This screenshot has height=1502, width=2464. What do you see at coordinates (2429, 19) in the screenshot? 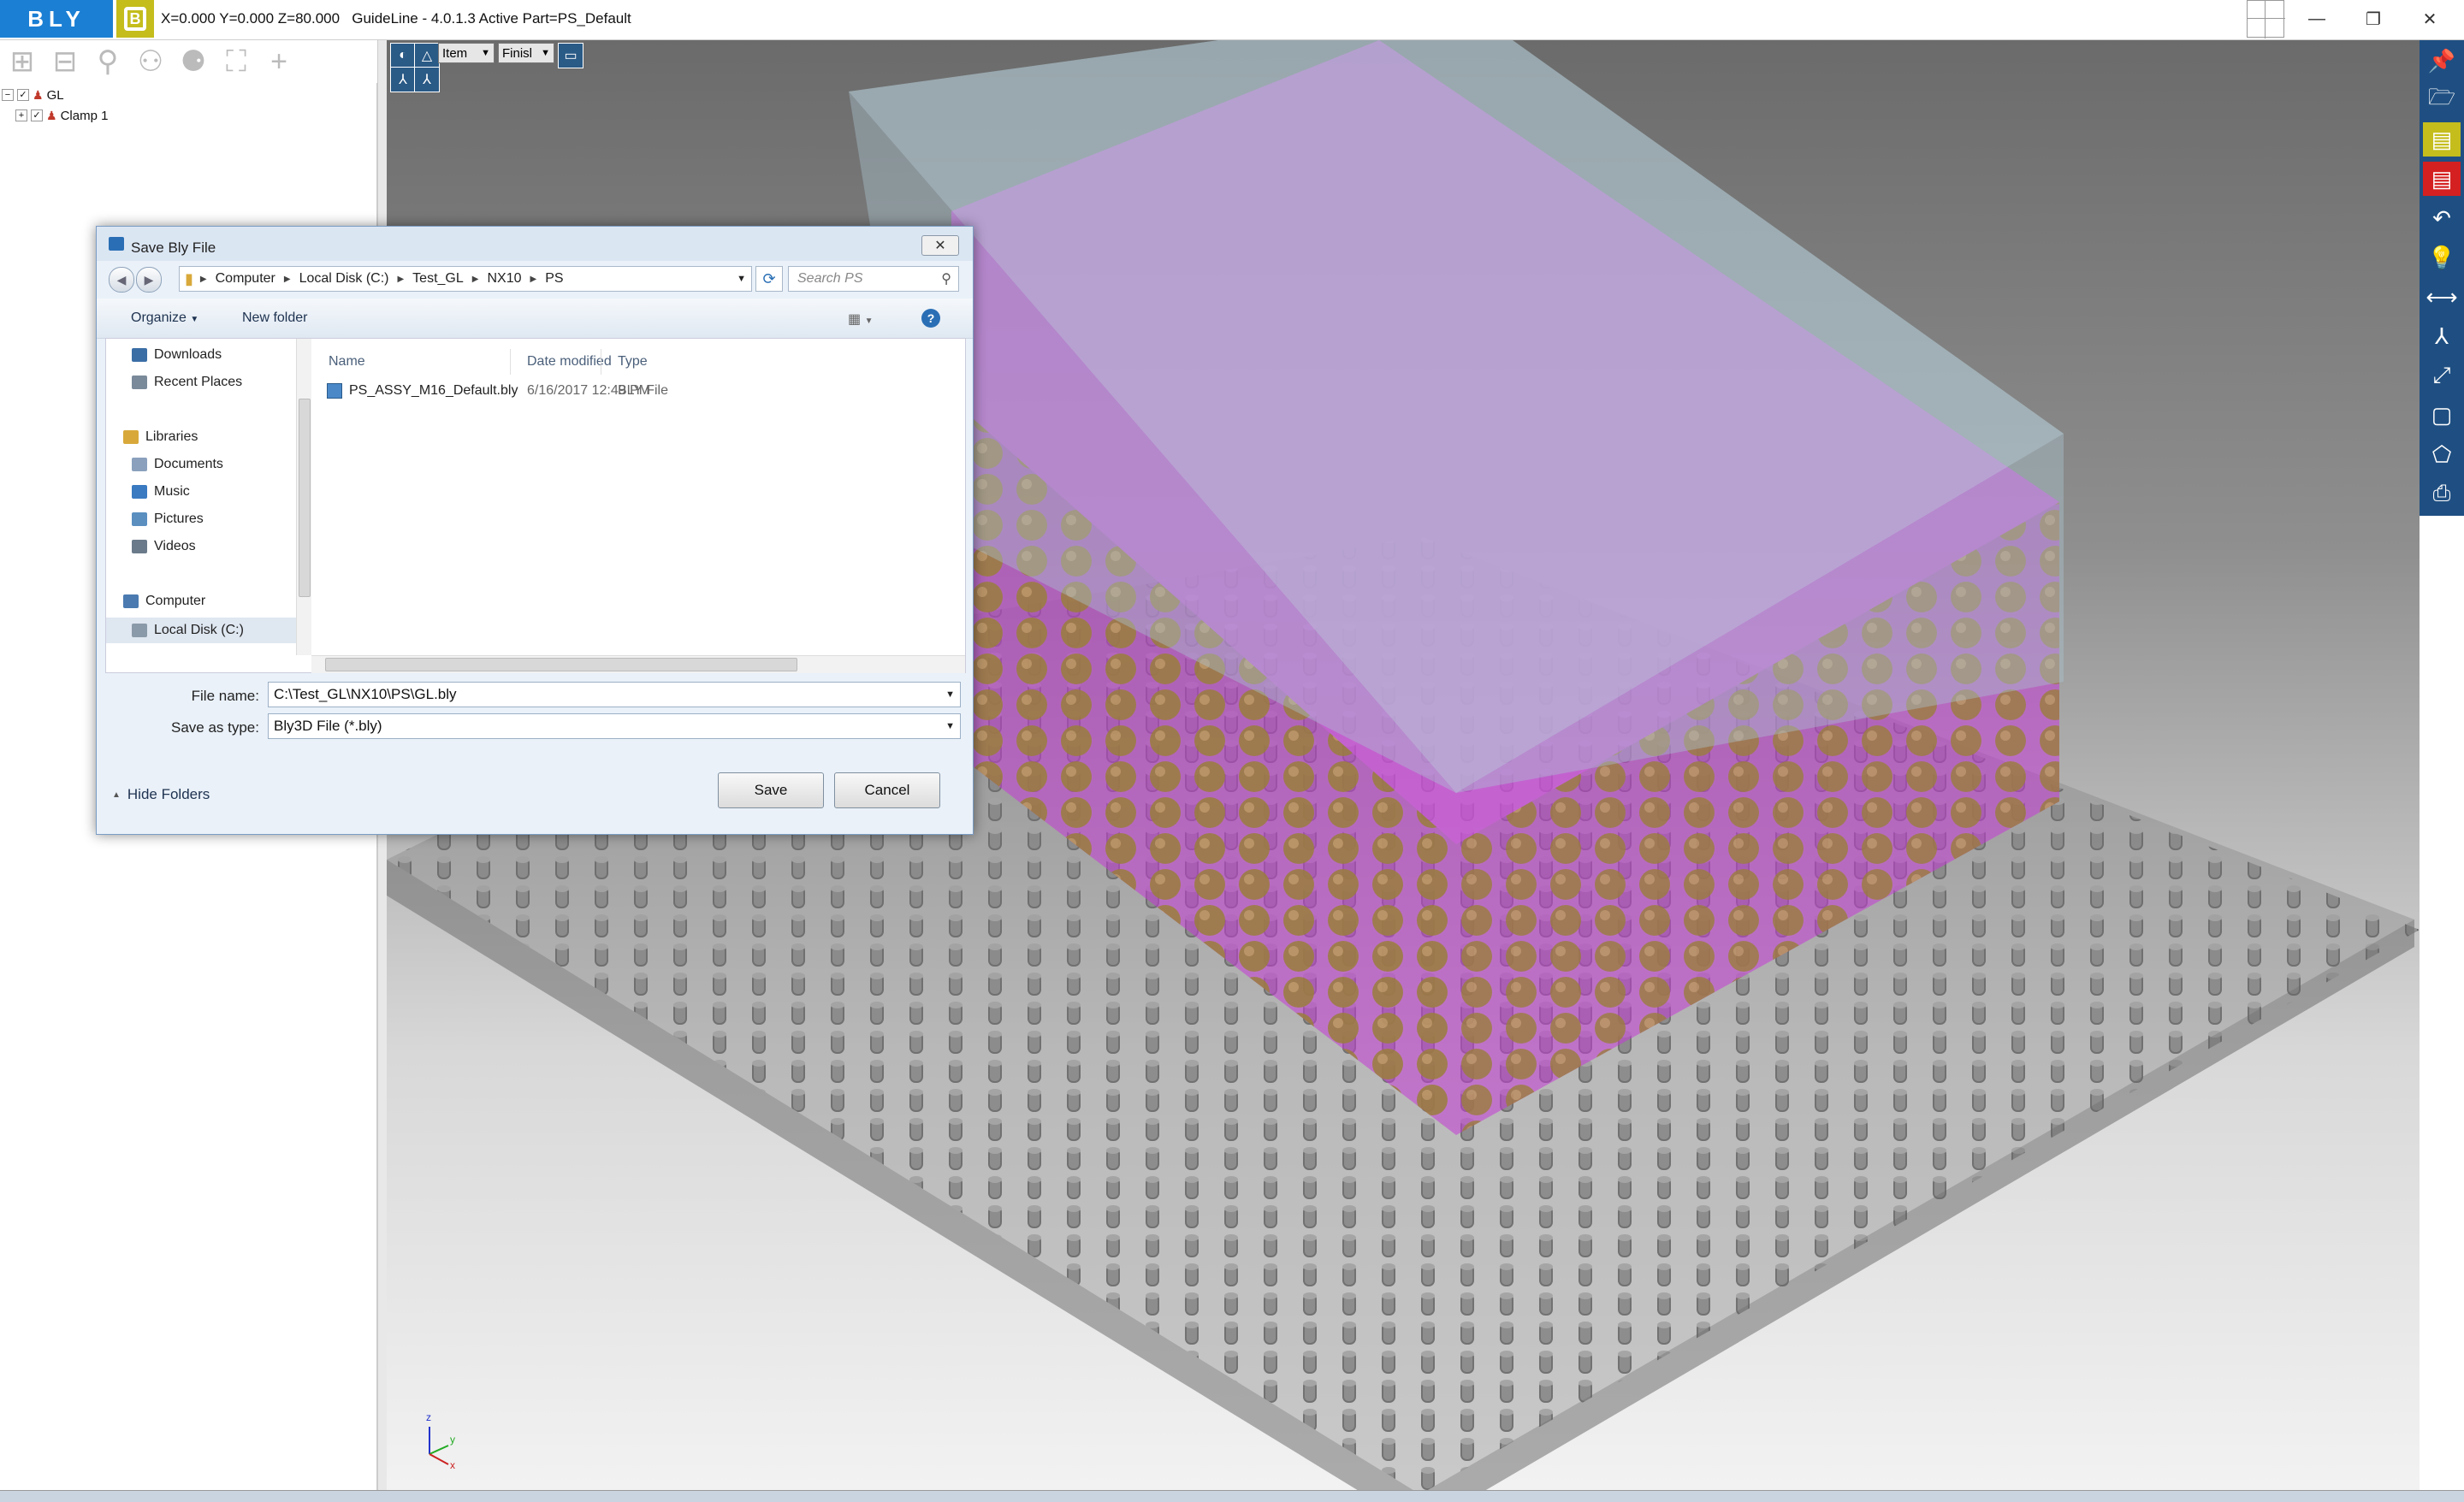
I see `close-button: ✕` at bounding box center [2429, 19].